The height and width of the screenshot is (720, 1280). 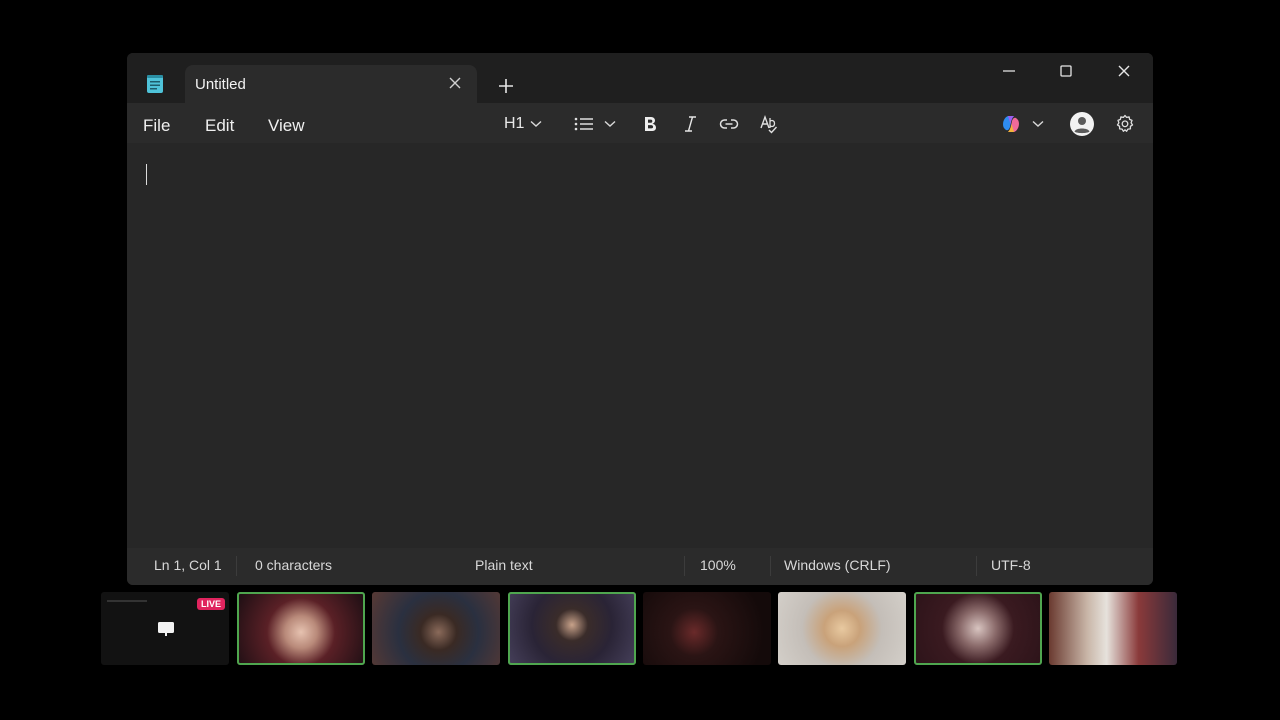 I want to click on menu-file: File, so click(x=156, y=126).